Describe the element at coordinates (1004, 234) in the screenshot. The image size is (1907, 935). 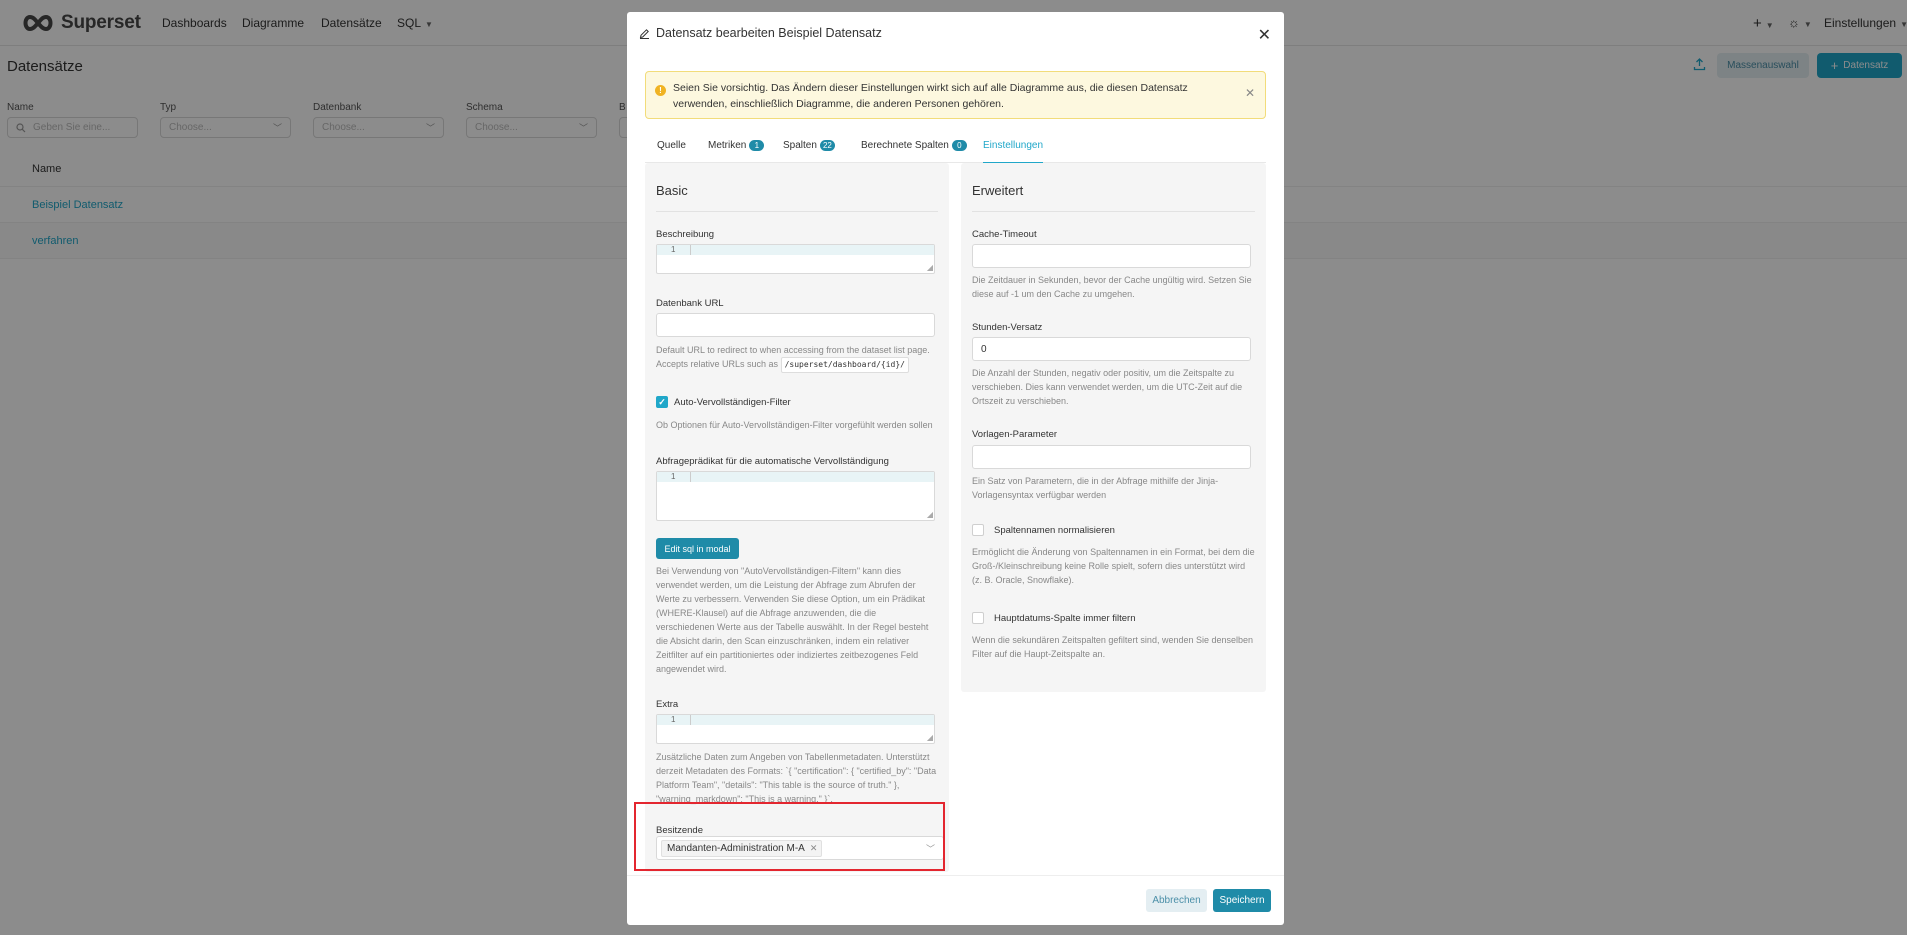
I see `cache-timeout-label: Cache-Timeout` at that location.